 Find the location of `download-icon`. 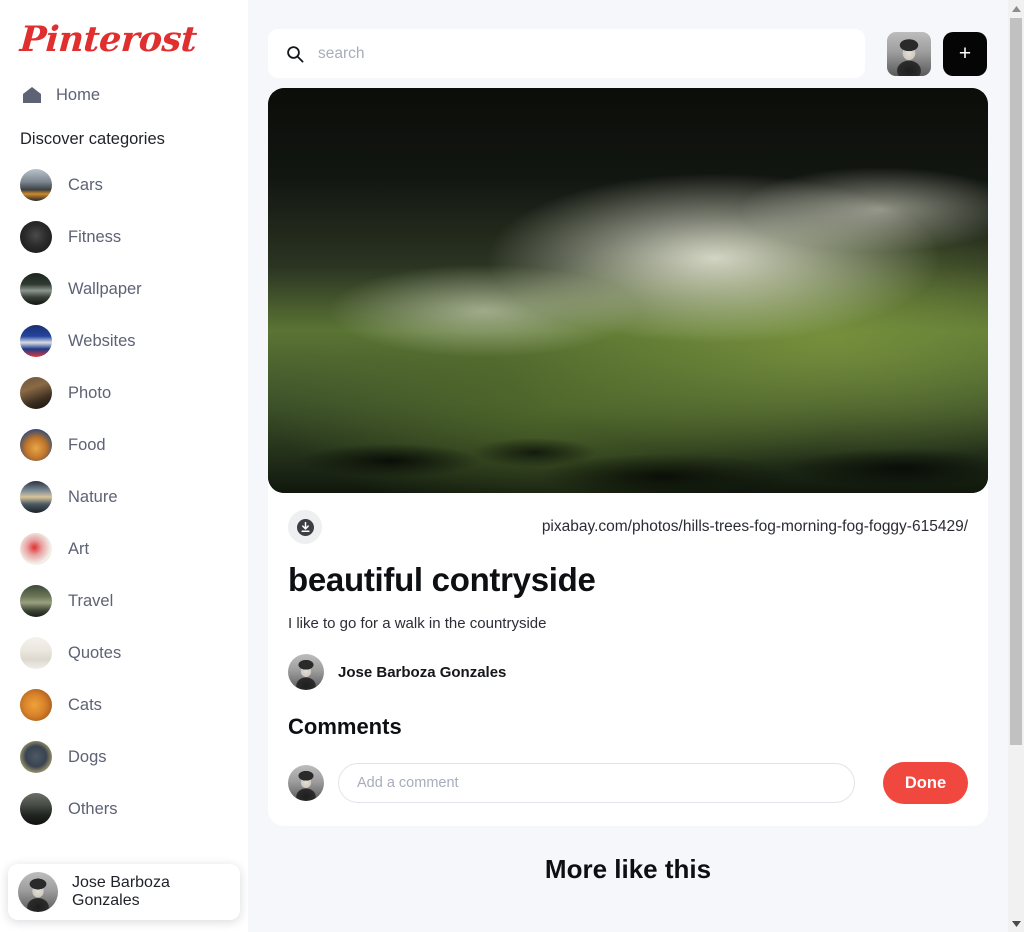

download-icon is located at coordinates (305, 527).